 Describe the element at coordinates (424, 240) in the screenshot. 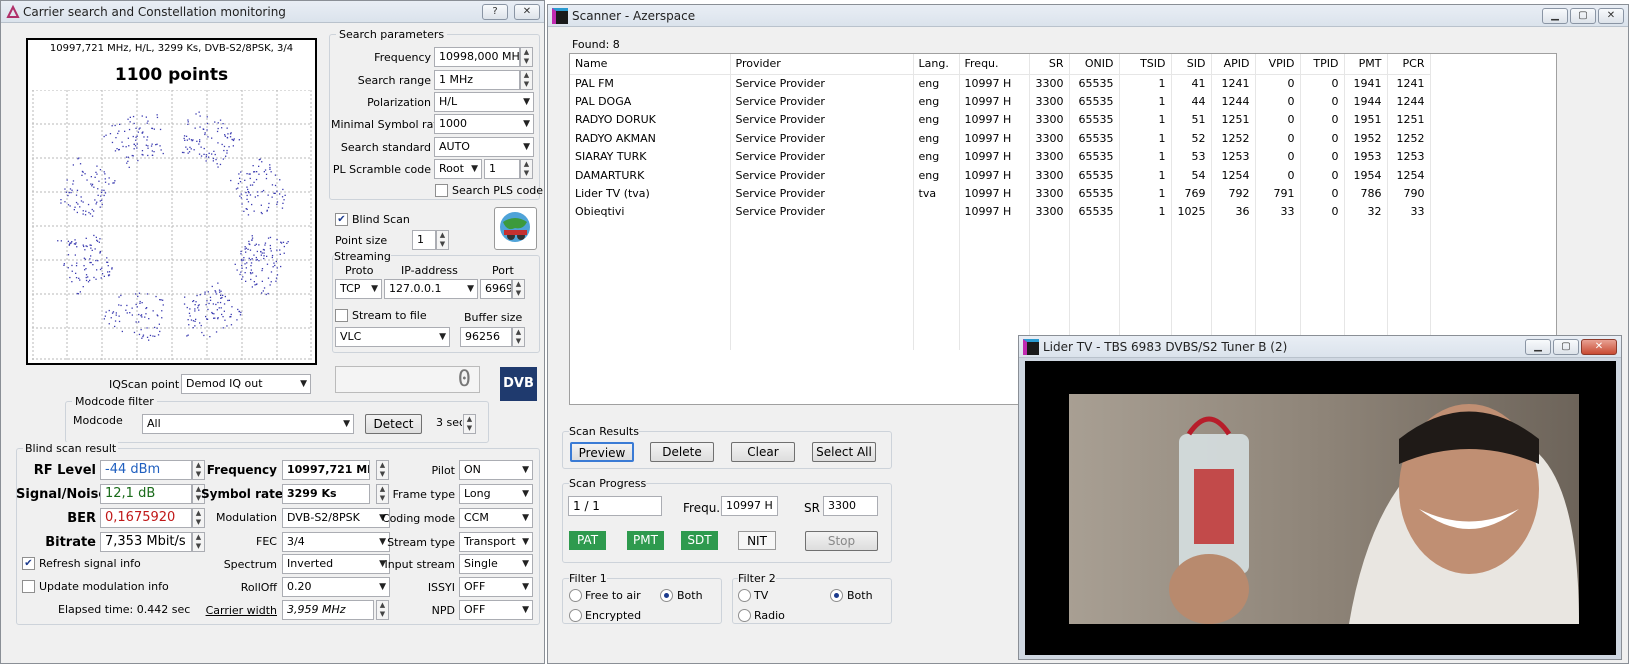

I see `point-size-input: 1` at that location.